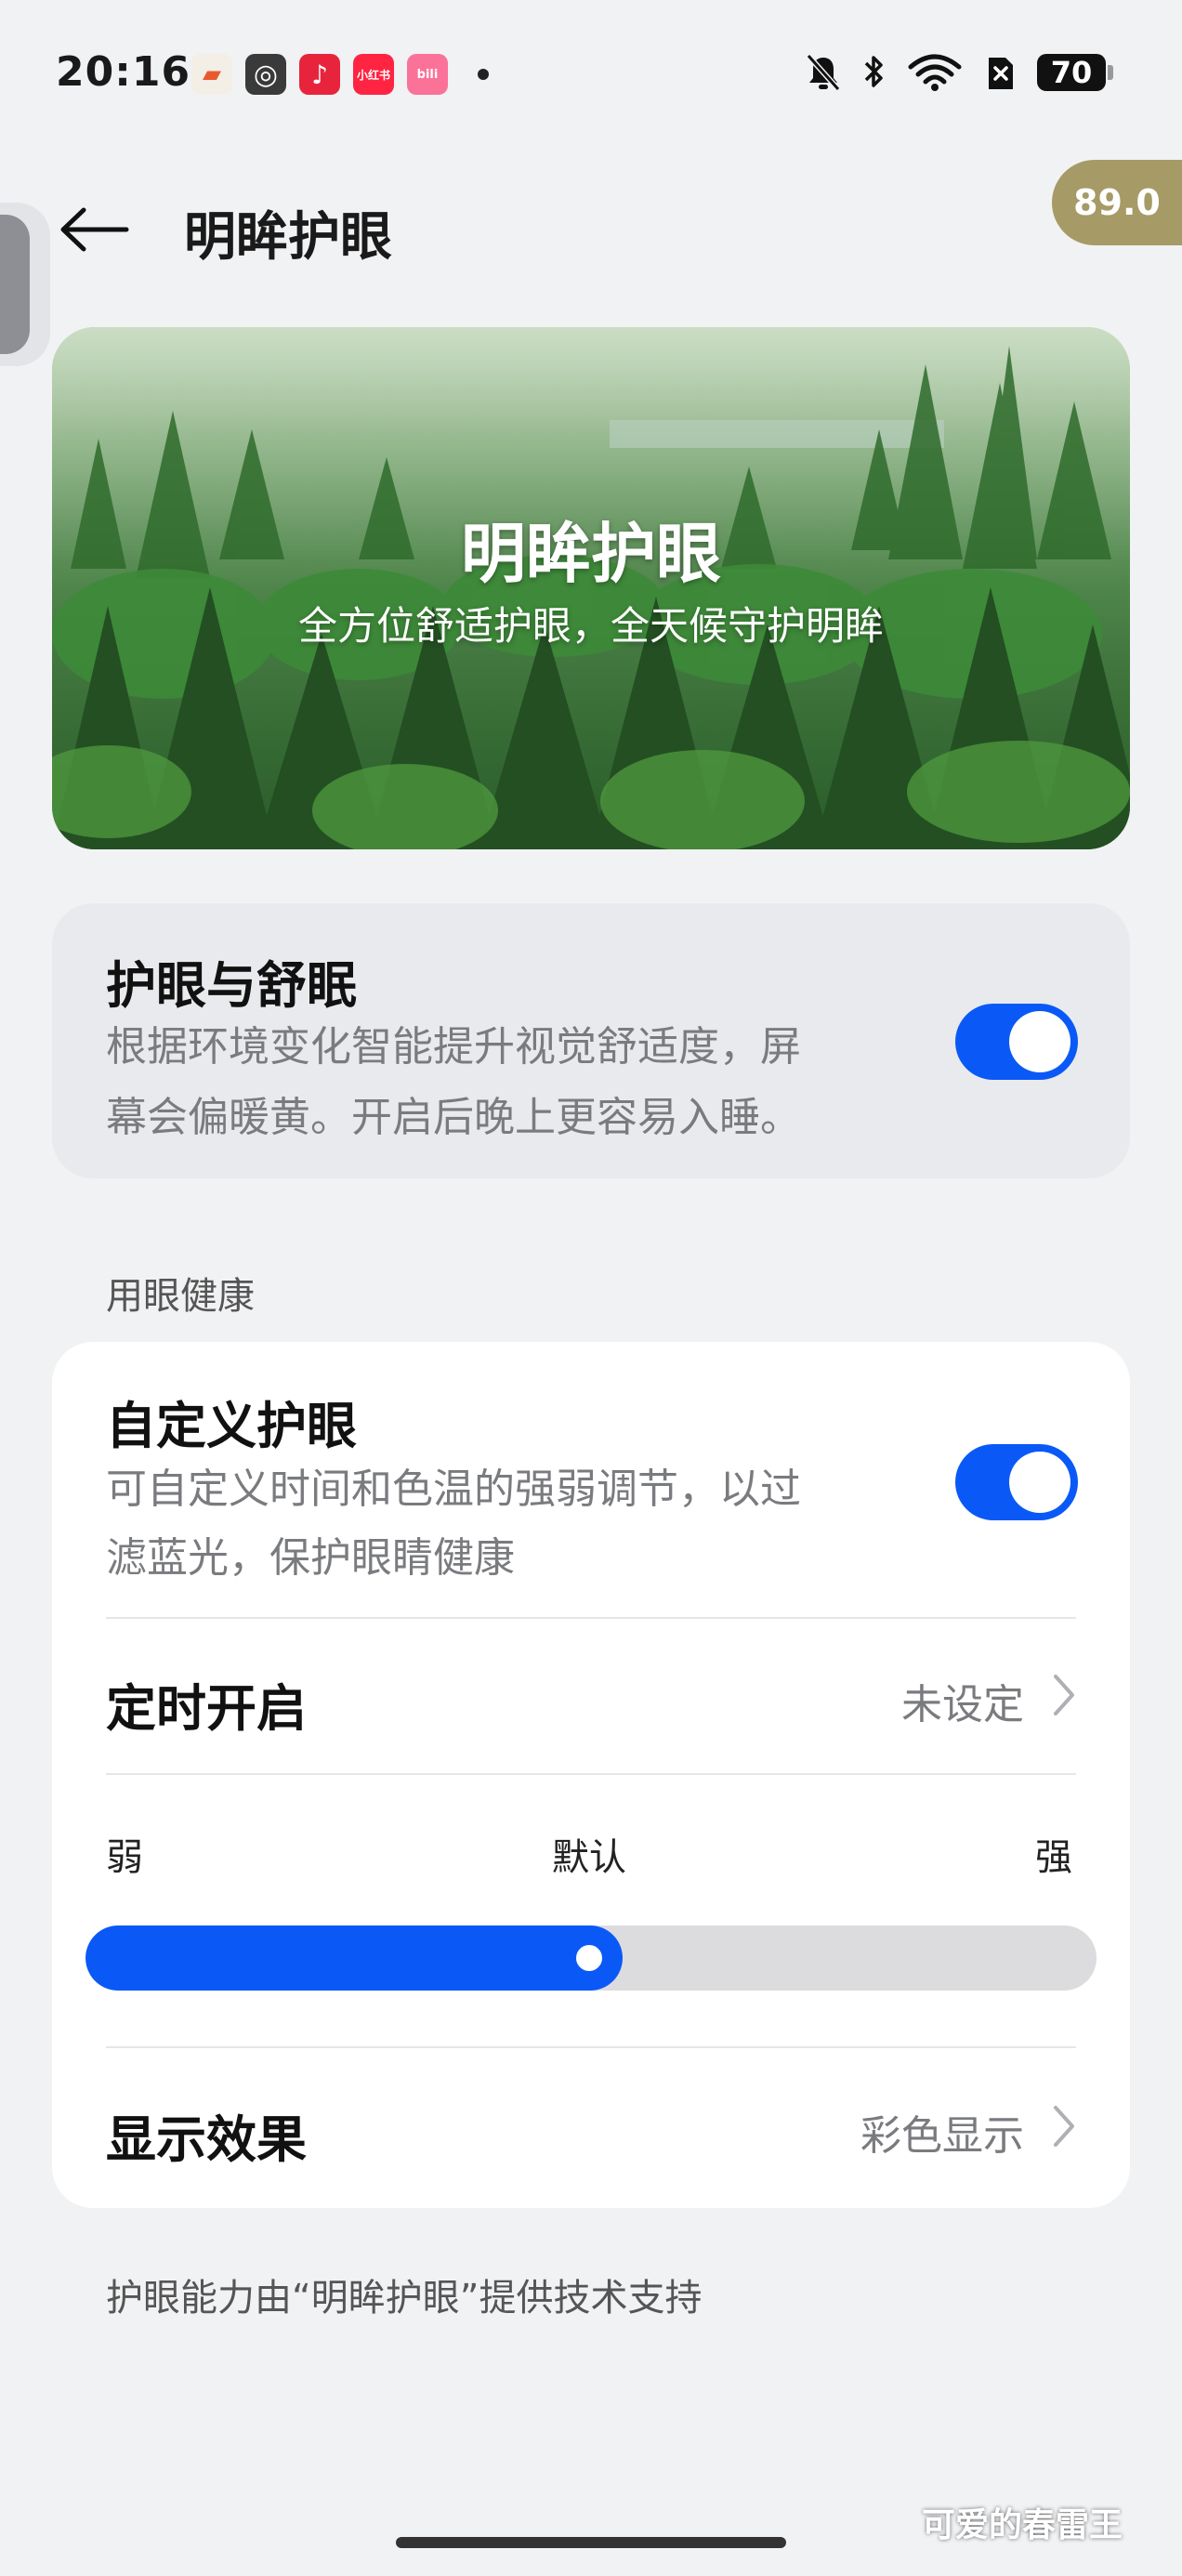 The image size is (1182, 2576). Describe the element at coordinates (962, 1704) in the screenshot. I see `schedule-value: 未设定` at that location.